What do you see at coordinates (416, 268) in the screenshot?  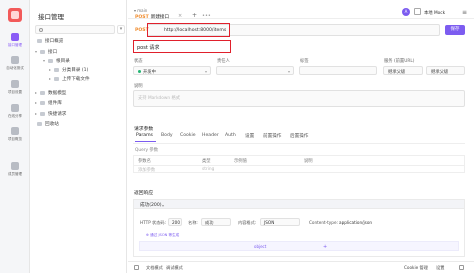 I see `cookie-manager-button: Cookie 管理` at bounding box center [416, 268].